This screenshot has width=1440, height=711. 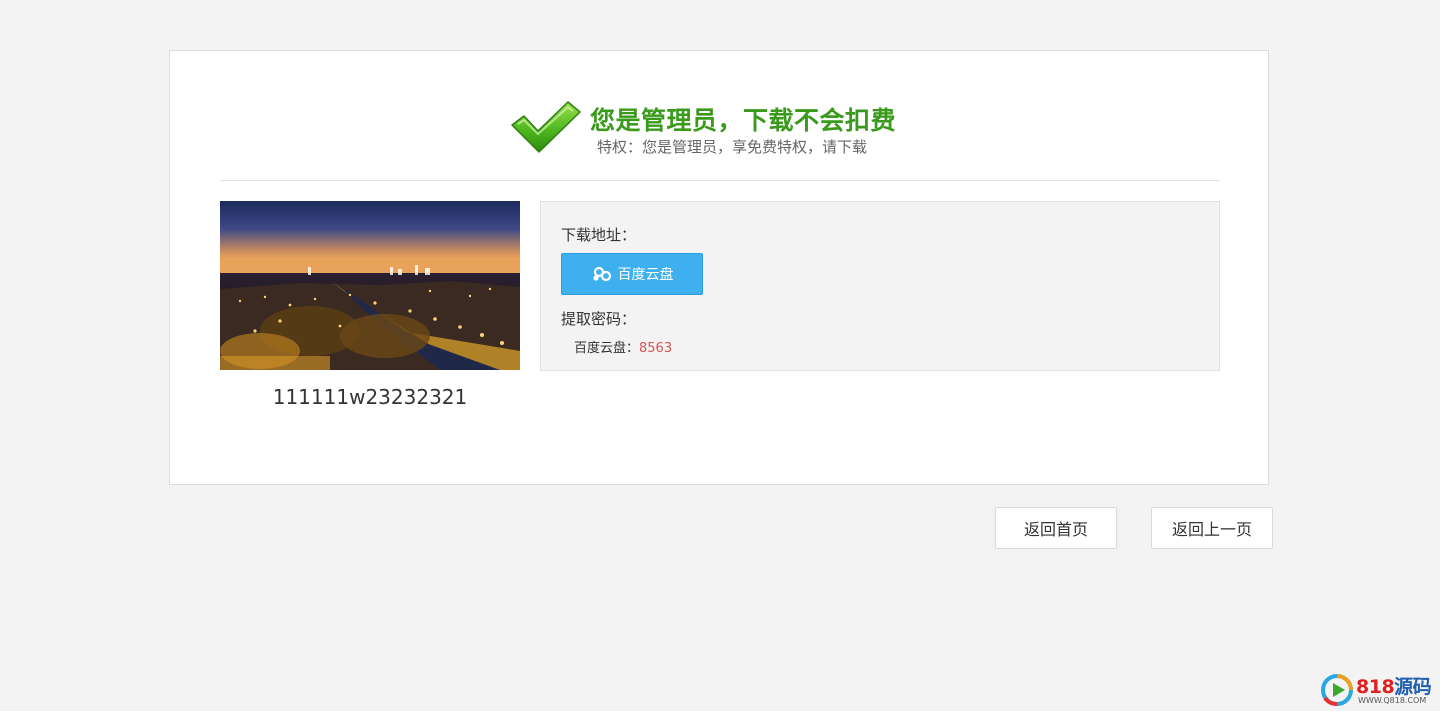 I want to click on baidu-cloud-icon, so click(x=601, y=274).